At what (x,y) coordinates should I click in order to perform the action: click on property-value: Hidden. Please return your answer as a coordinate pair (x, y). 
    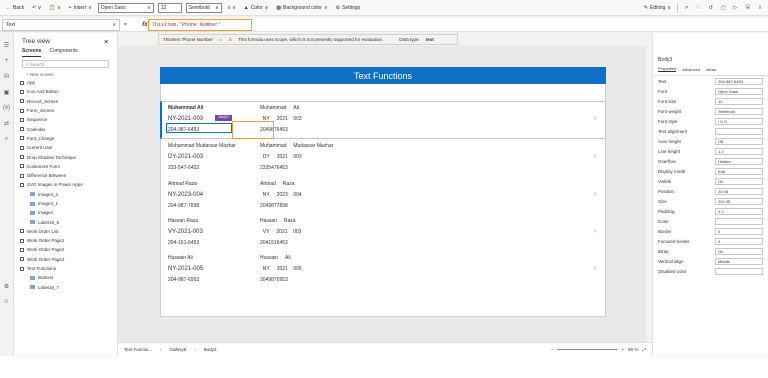
    Looking at the image, I should click on (739, 161).